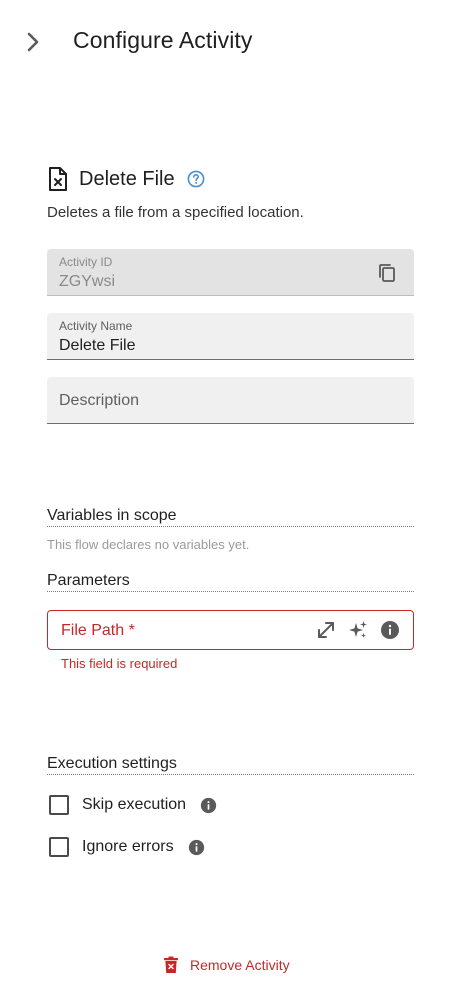 The image size is (470, 1000). I want to click on activity-name-field: Activity Name Delete File, so click(230, 336).